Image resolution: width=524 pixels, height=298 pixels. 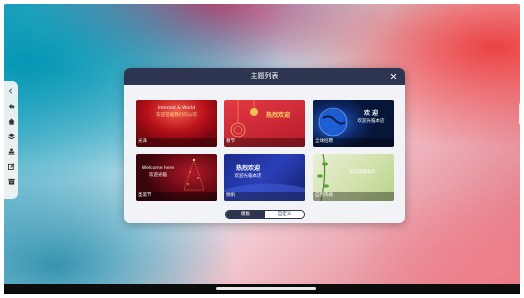 What do you see at coordinates (353, 123) in the screenshot?
I see `theme-card-quanqiu: 欢 迎 欢迎光临本店 全球招聘` at bounding box center [353, 123].